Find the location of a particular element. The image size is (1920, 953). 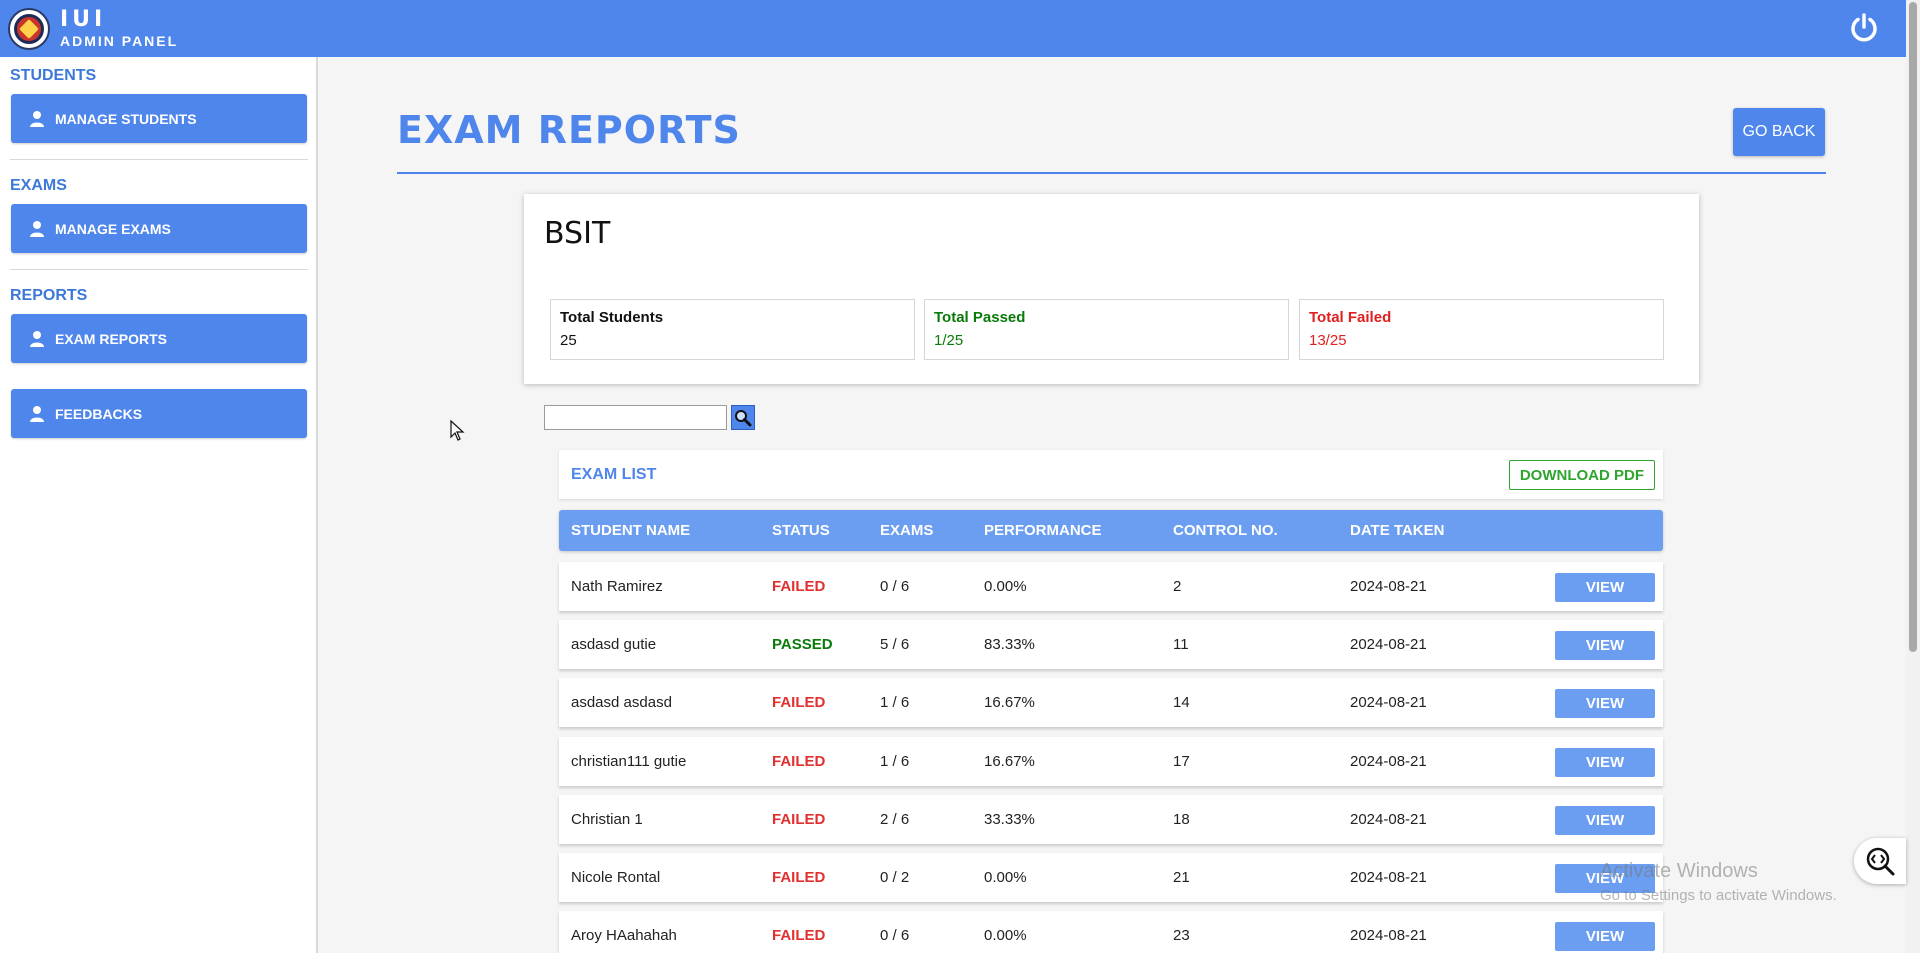

total-students-stat: Total Students 25 is located at coordinates (732, 329).